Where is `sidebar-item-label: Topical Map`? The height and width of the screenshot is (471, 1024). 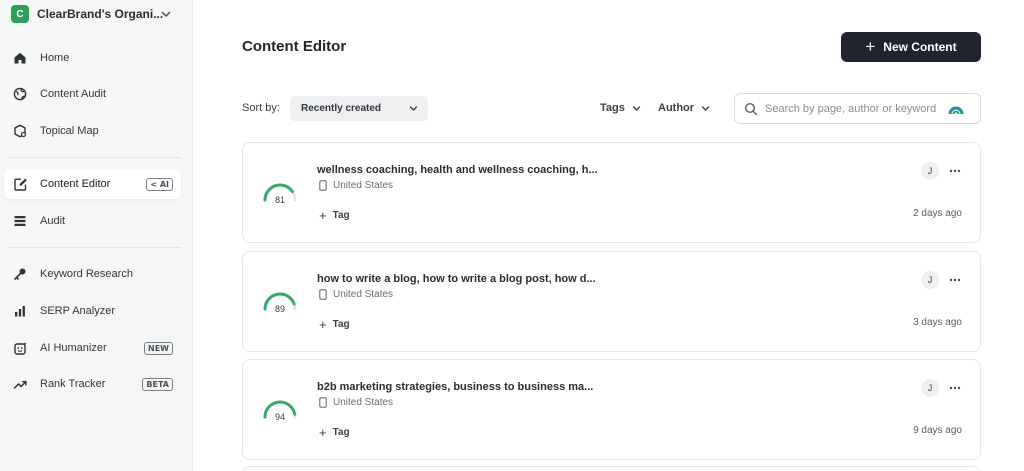 sidebar-item-label: Topical Map is located at coordinates (69, 131).